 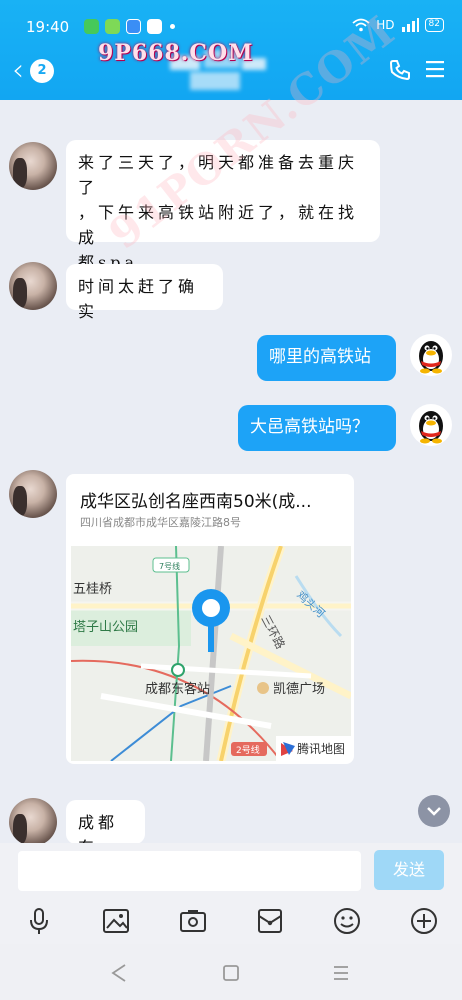 I want to click on location-address: 四川省成都市成华区嘉陵江路8号, so click(x=160, y=522).